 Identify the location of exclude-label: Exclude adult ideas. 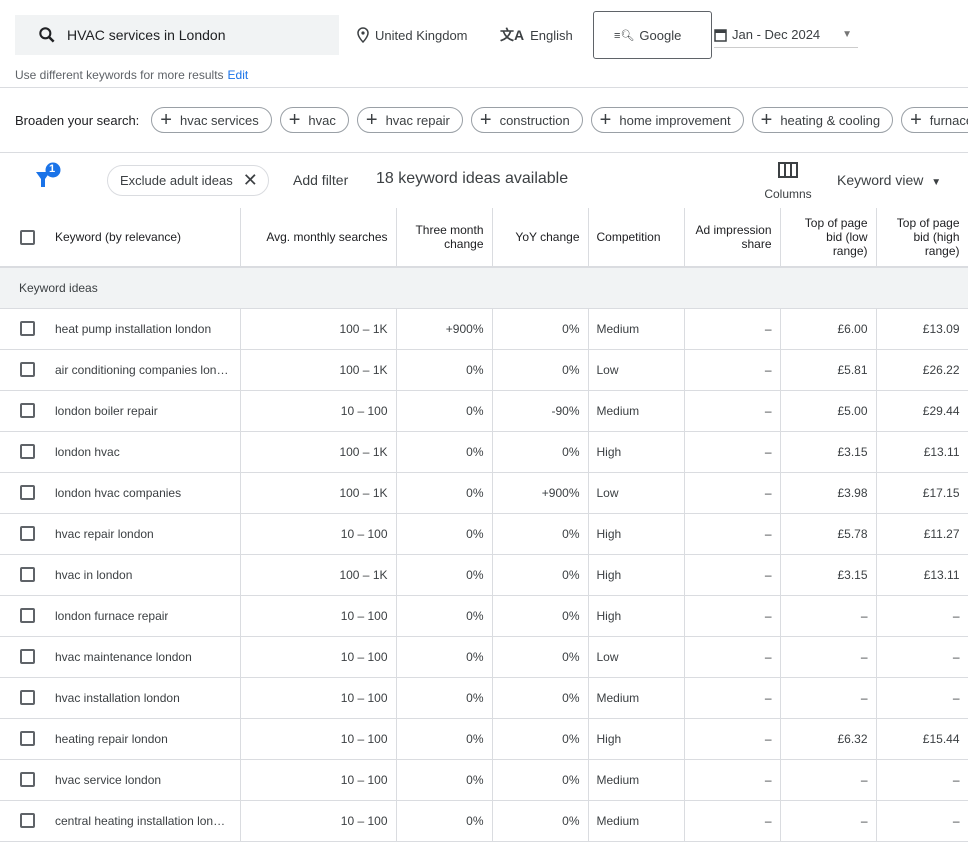
(176, 180).